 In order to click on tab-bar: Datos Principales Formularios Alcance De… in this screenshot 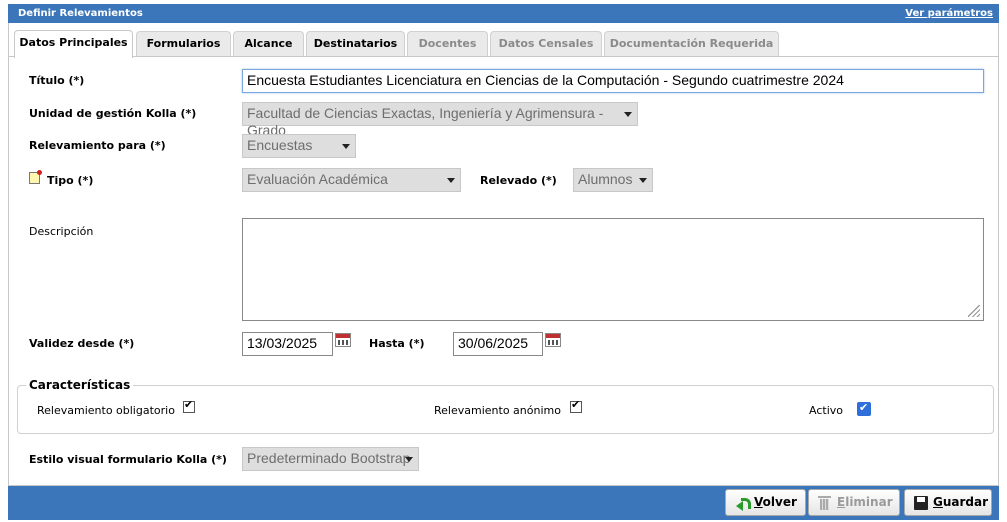, I will do `click(503, 40)`.